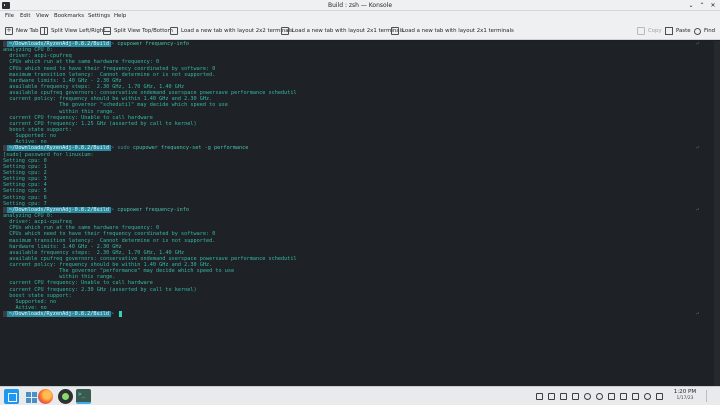 Image resolution: width=720 pixels, height=405 pixels. I want to click on taskbar: 1:20 PM 1/17/23, so click(360, 395).